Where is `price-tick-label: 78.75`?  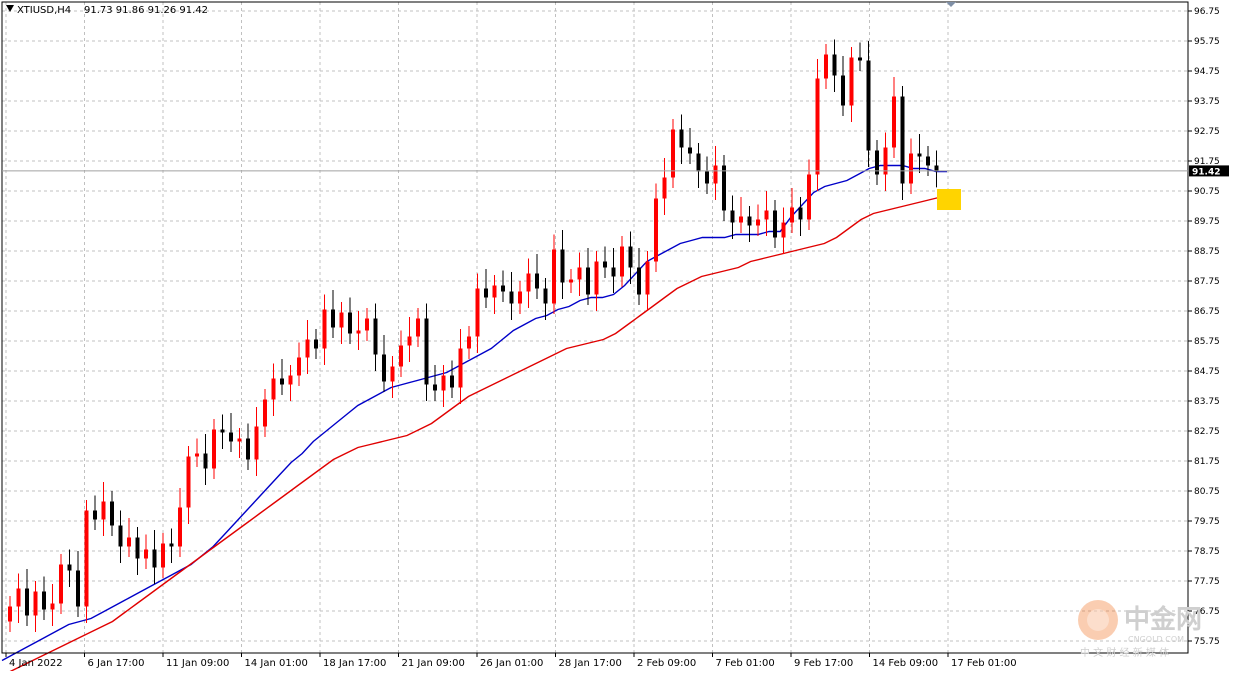
price-tick-label: 78.75 is located at coordinates (1207, 552).